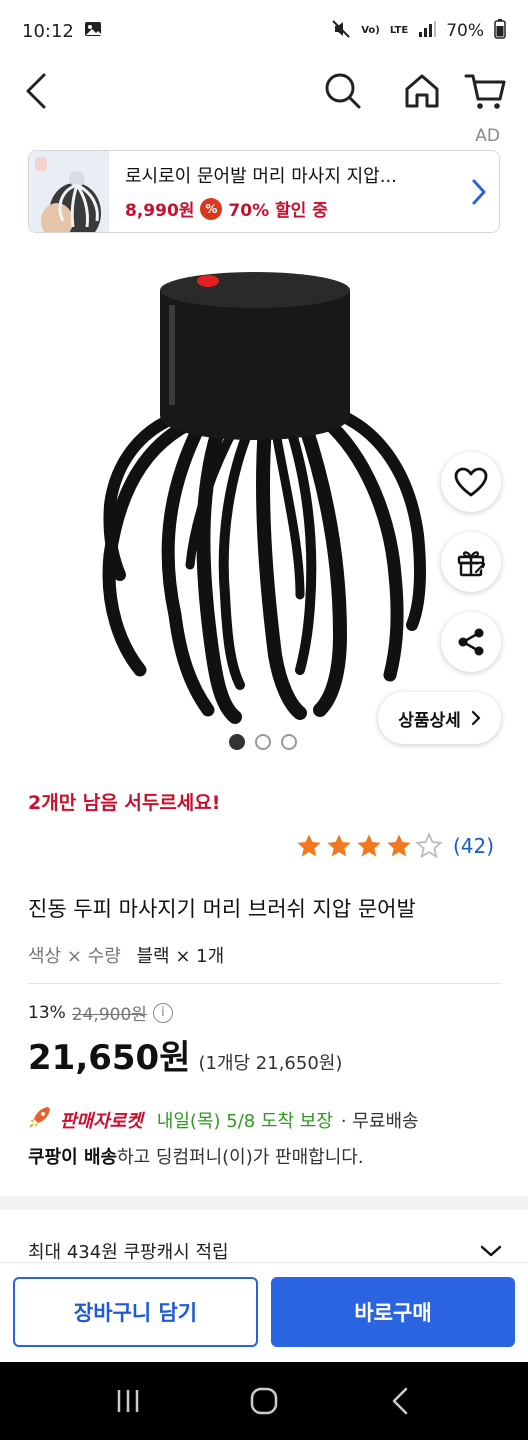 This screenshot has width=528, height=1440. Describe the element at coordinates (500, 31) in the screenshot. I see `battery-icon` at that location.